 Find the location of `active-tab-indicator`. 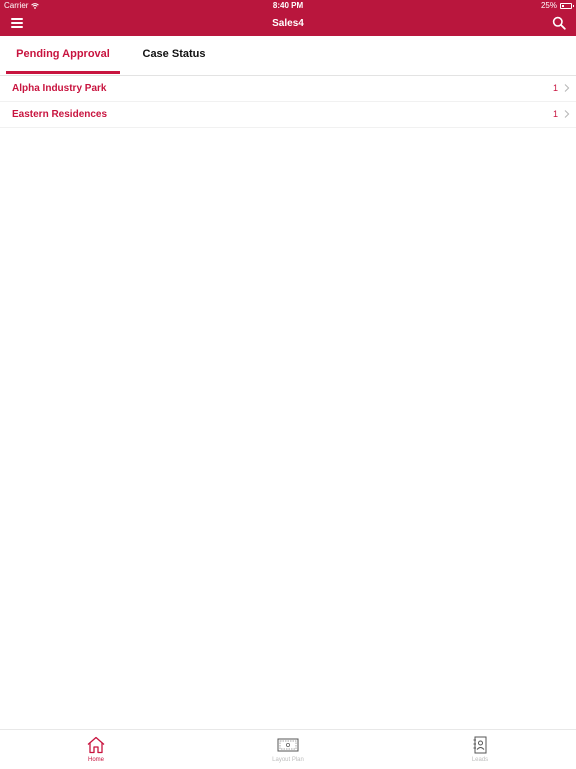

active-tab-indicator is located at coordinates (63, 72).